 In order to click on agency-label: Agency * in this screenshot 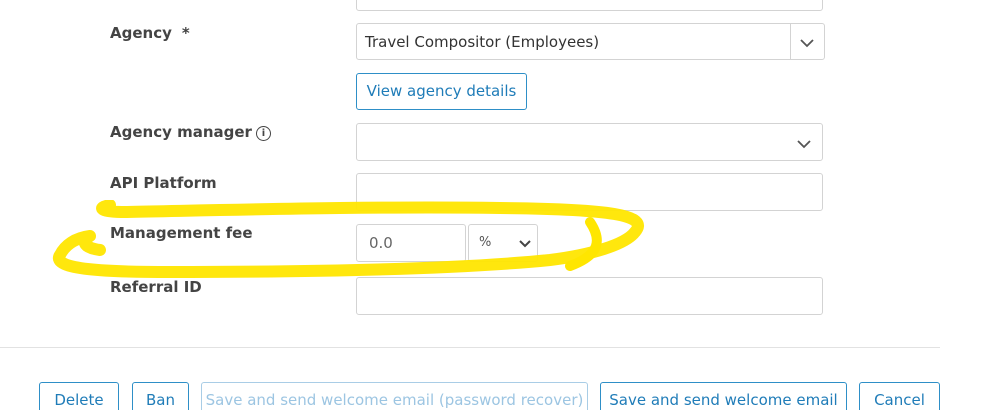, I will do `click(150, 33)`.